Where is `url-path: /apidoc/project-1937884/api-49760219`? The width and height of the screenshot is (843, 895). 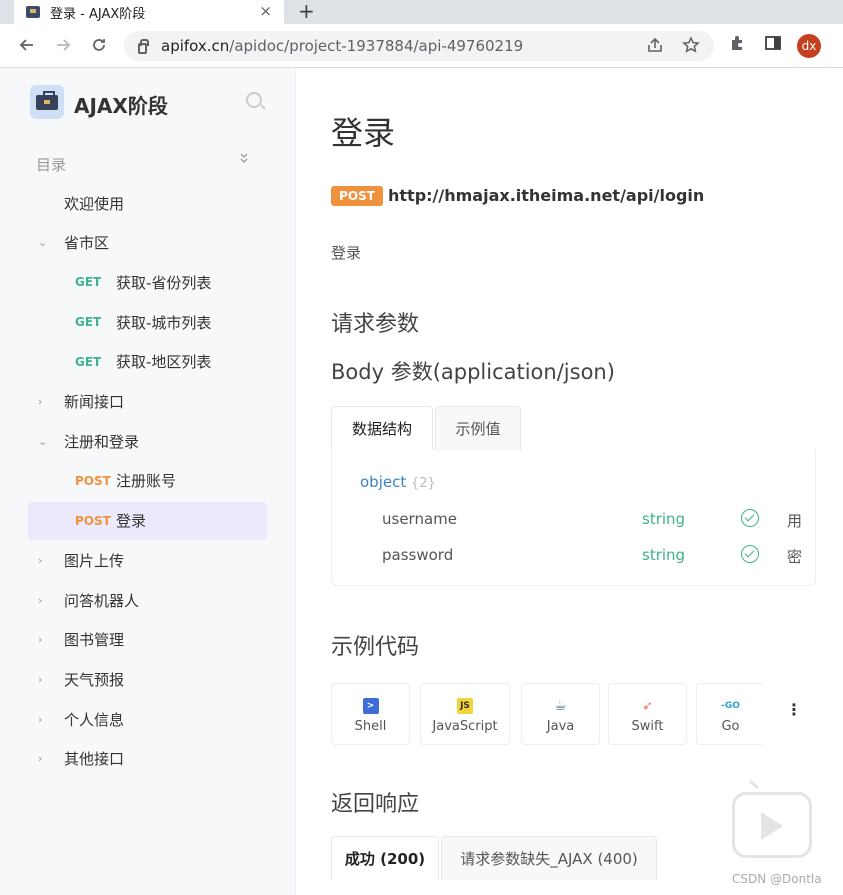 url-path: /apidoc/project-1937884/api-49760219 is located at coordinates (376, 46).